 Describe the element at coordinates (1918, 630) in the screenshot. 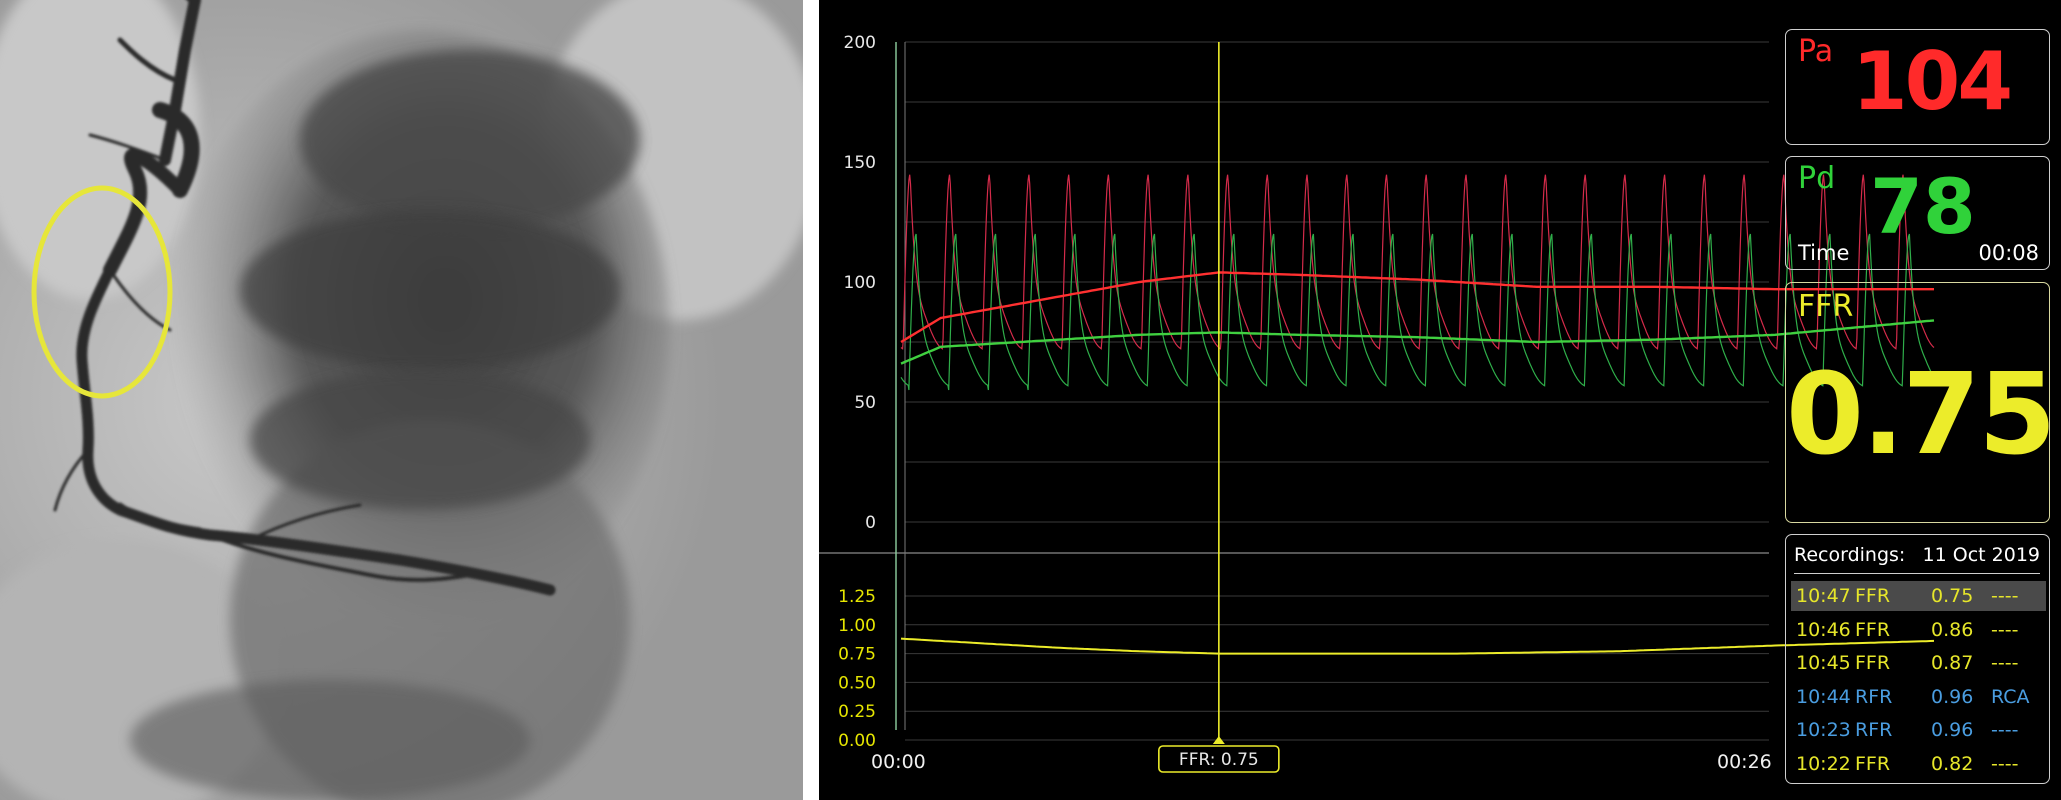

I see `recording-row: 10:46 FFR 0.86 ----` at that location.